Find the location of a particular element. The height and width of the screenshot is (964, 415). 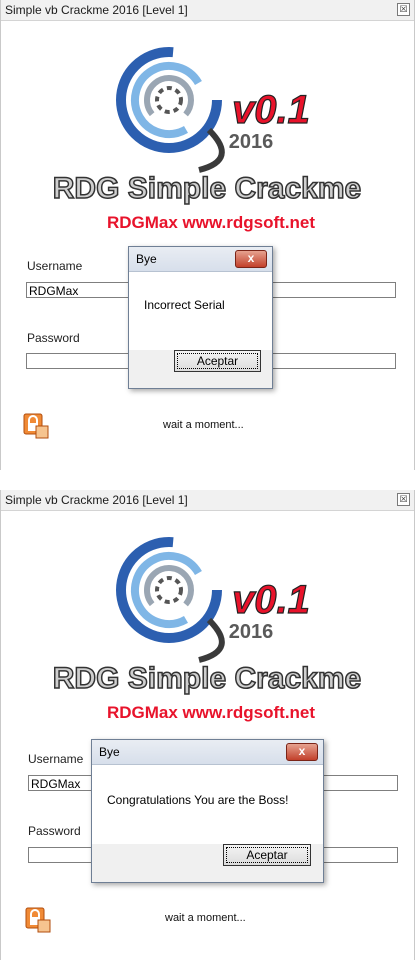

dialog-body: Congratulations You are the Boss! is located at coordinates (207, 804).